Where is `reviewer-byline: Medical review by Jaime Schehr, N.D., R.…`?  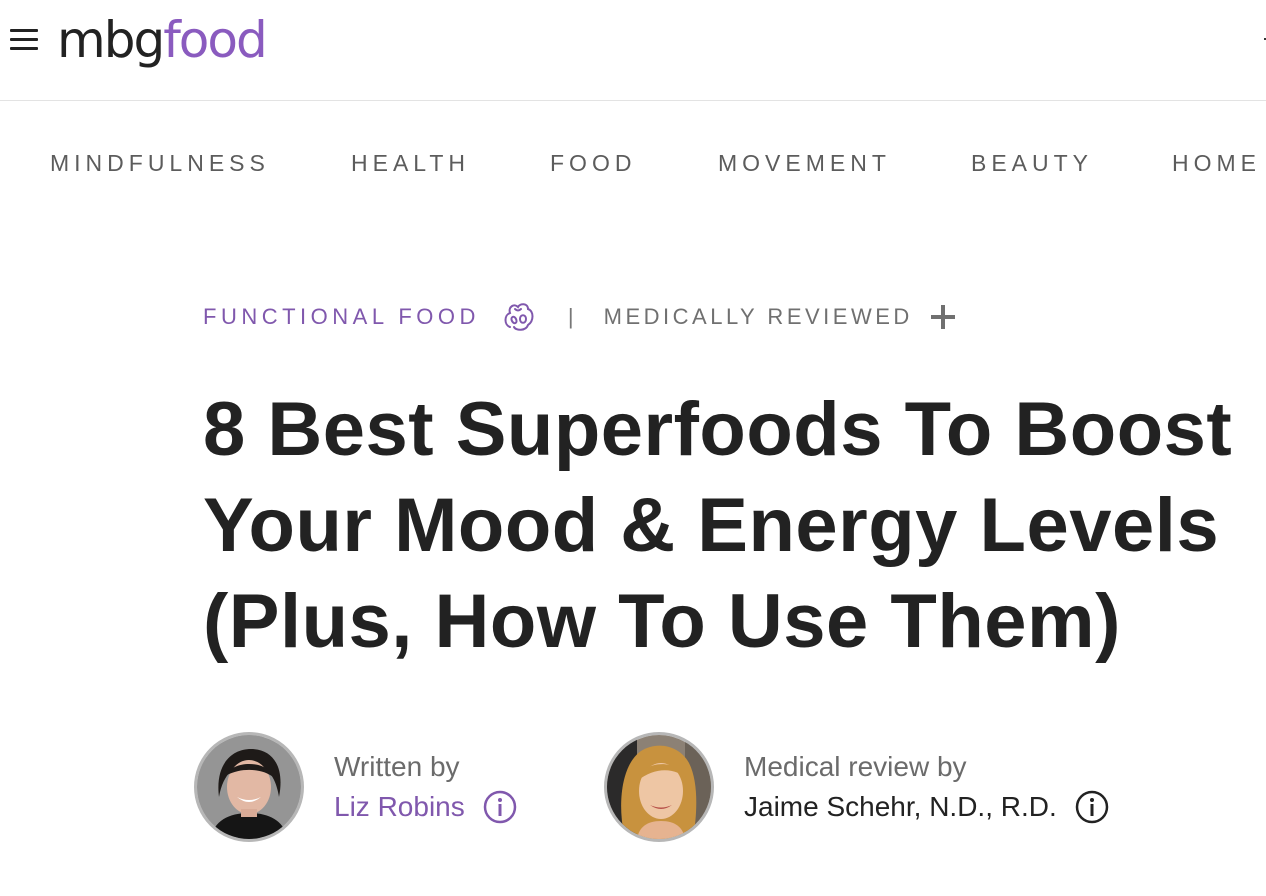
reviewer-byline: Medical review by Jaime Schehr, N.D., R.… is located at coordinates (856, 787).